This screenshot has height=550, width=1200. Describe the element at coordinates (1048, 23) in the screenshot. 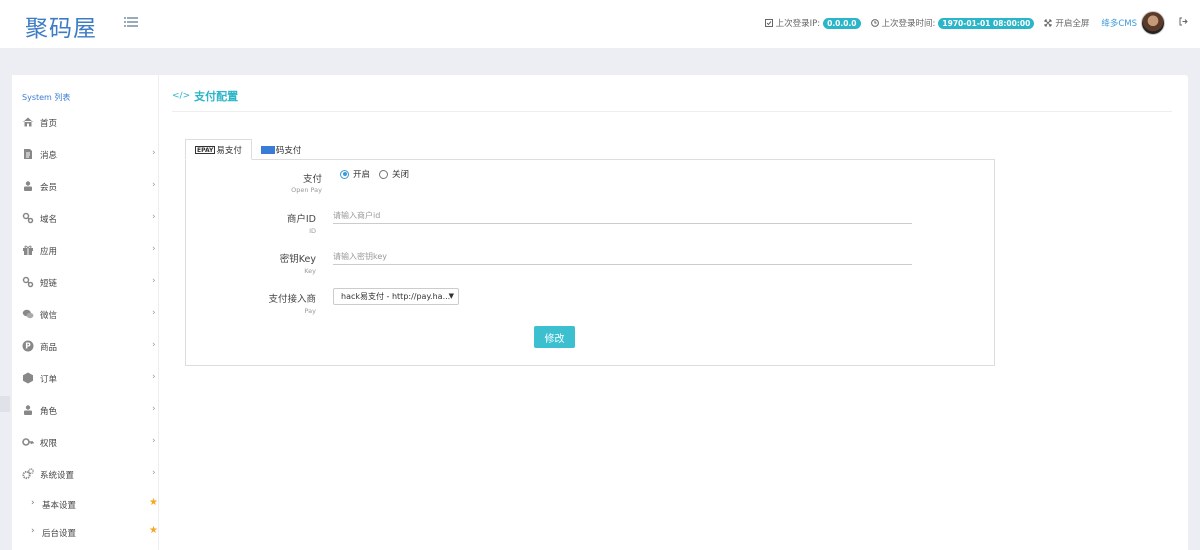

I see `expand-icon` at that location.